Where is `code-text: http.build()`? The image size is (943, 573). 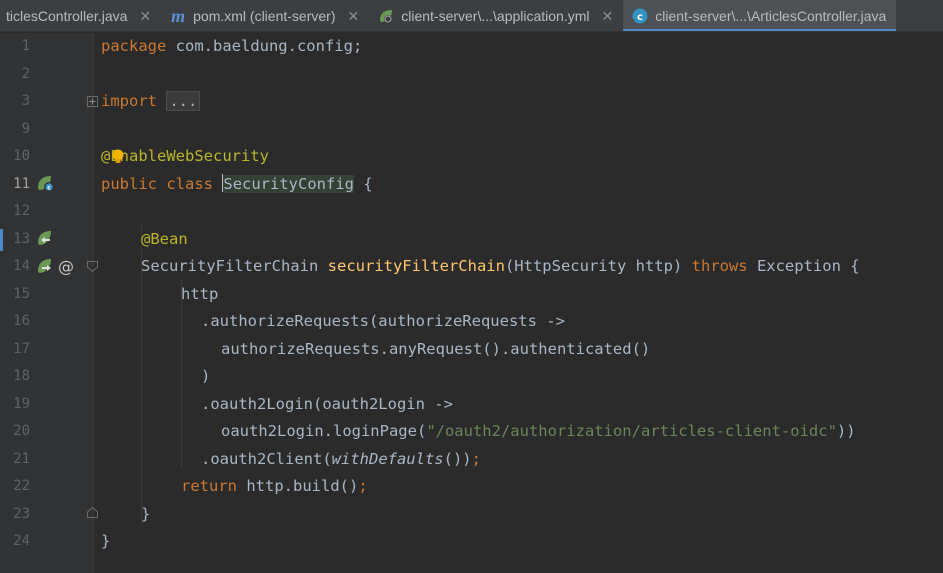
code-text: http.build() is located at coordinates (298, 486).